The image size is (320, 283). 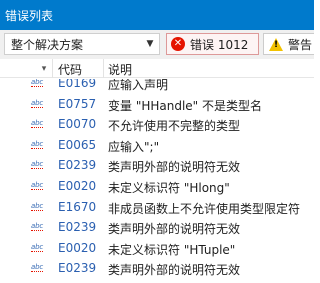 I want to click on warnings-filter-button: ! 警告, so click(x=288, y=44).